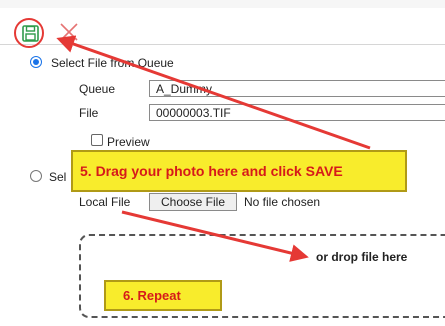  Describe the element at coordinates (239, 171) in the screenshot. I see `callout-step-5: 5. Drag your photo here and click SAVE` at that location.